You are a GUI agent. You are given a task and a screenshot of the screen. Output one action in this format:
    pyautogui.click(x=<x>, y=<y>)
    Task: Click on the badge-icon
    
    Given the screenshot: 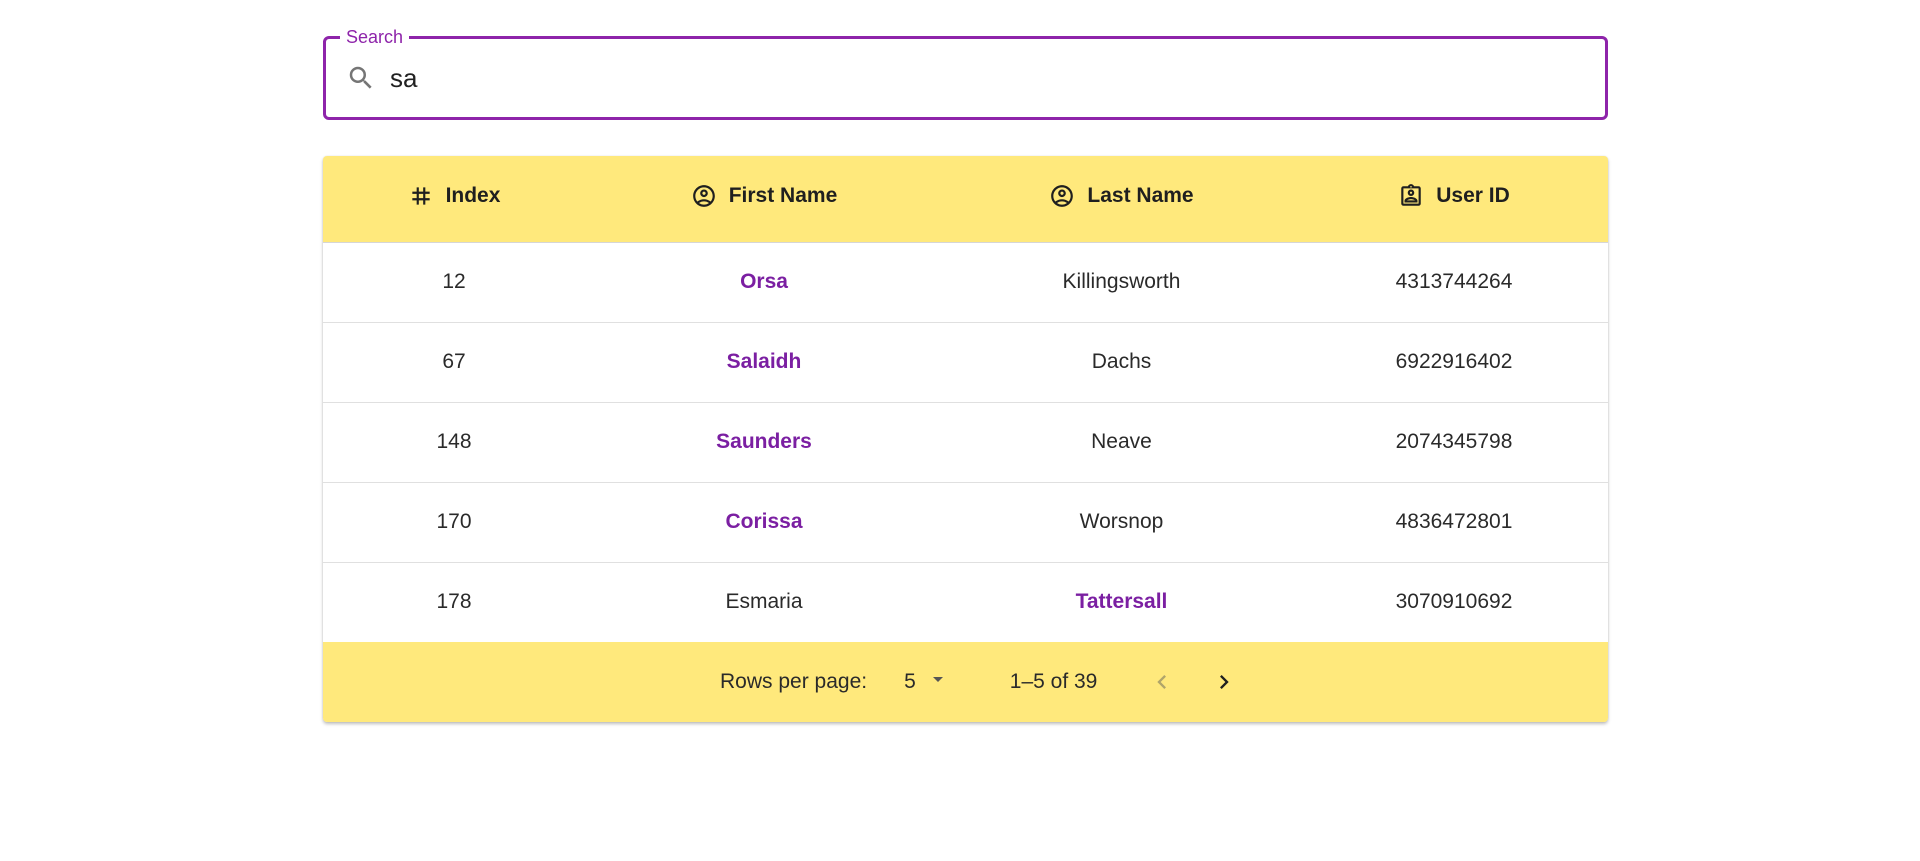 What is the action you would take?
    pyautogui.click(x=1411, y=196)
    